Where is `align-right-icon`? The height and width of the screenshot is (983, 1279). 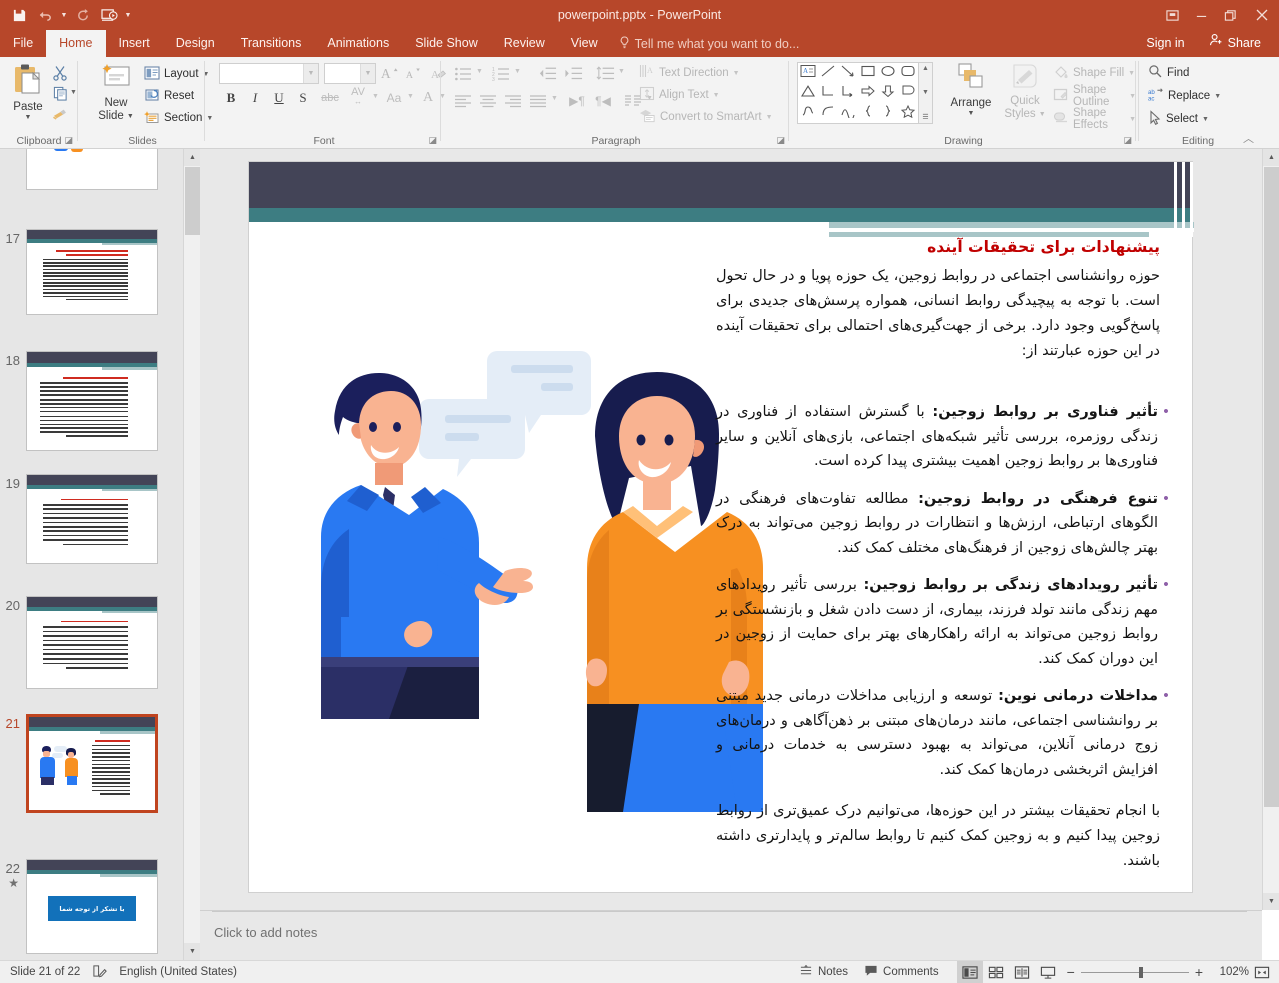
align-right-icon is located at coordinates (513, 100).